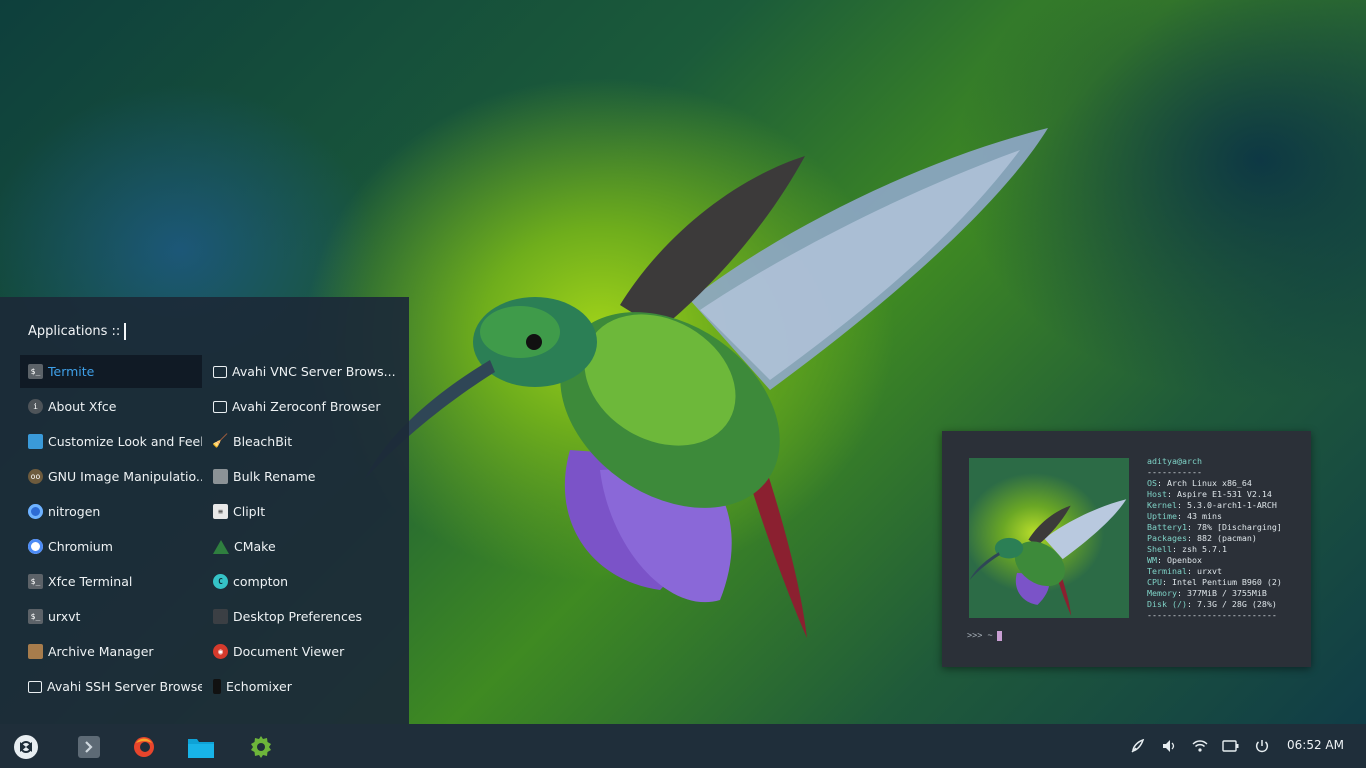 Image resolution: width=1366 pixels, height=768 pixels. I want to click on rename-icon, so click(220, 476).